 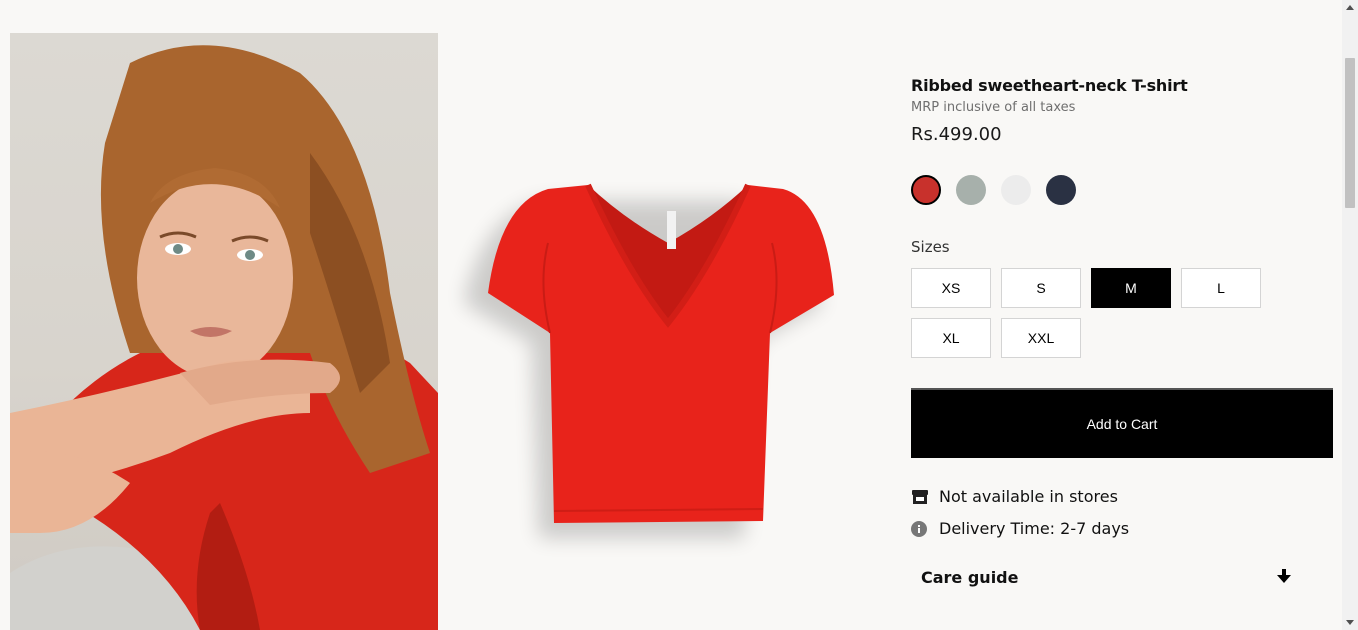 I want to click on size-options: XS S M L XL XXL, so click(x=1091, y=313).